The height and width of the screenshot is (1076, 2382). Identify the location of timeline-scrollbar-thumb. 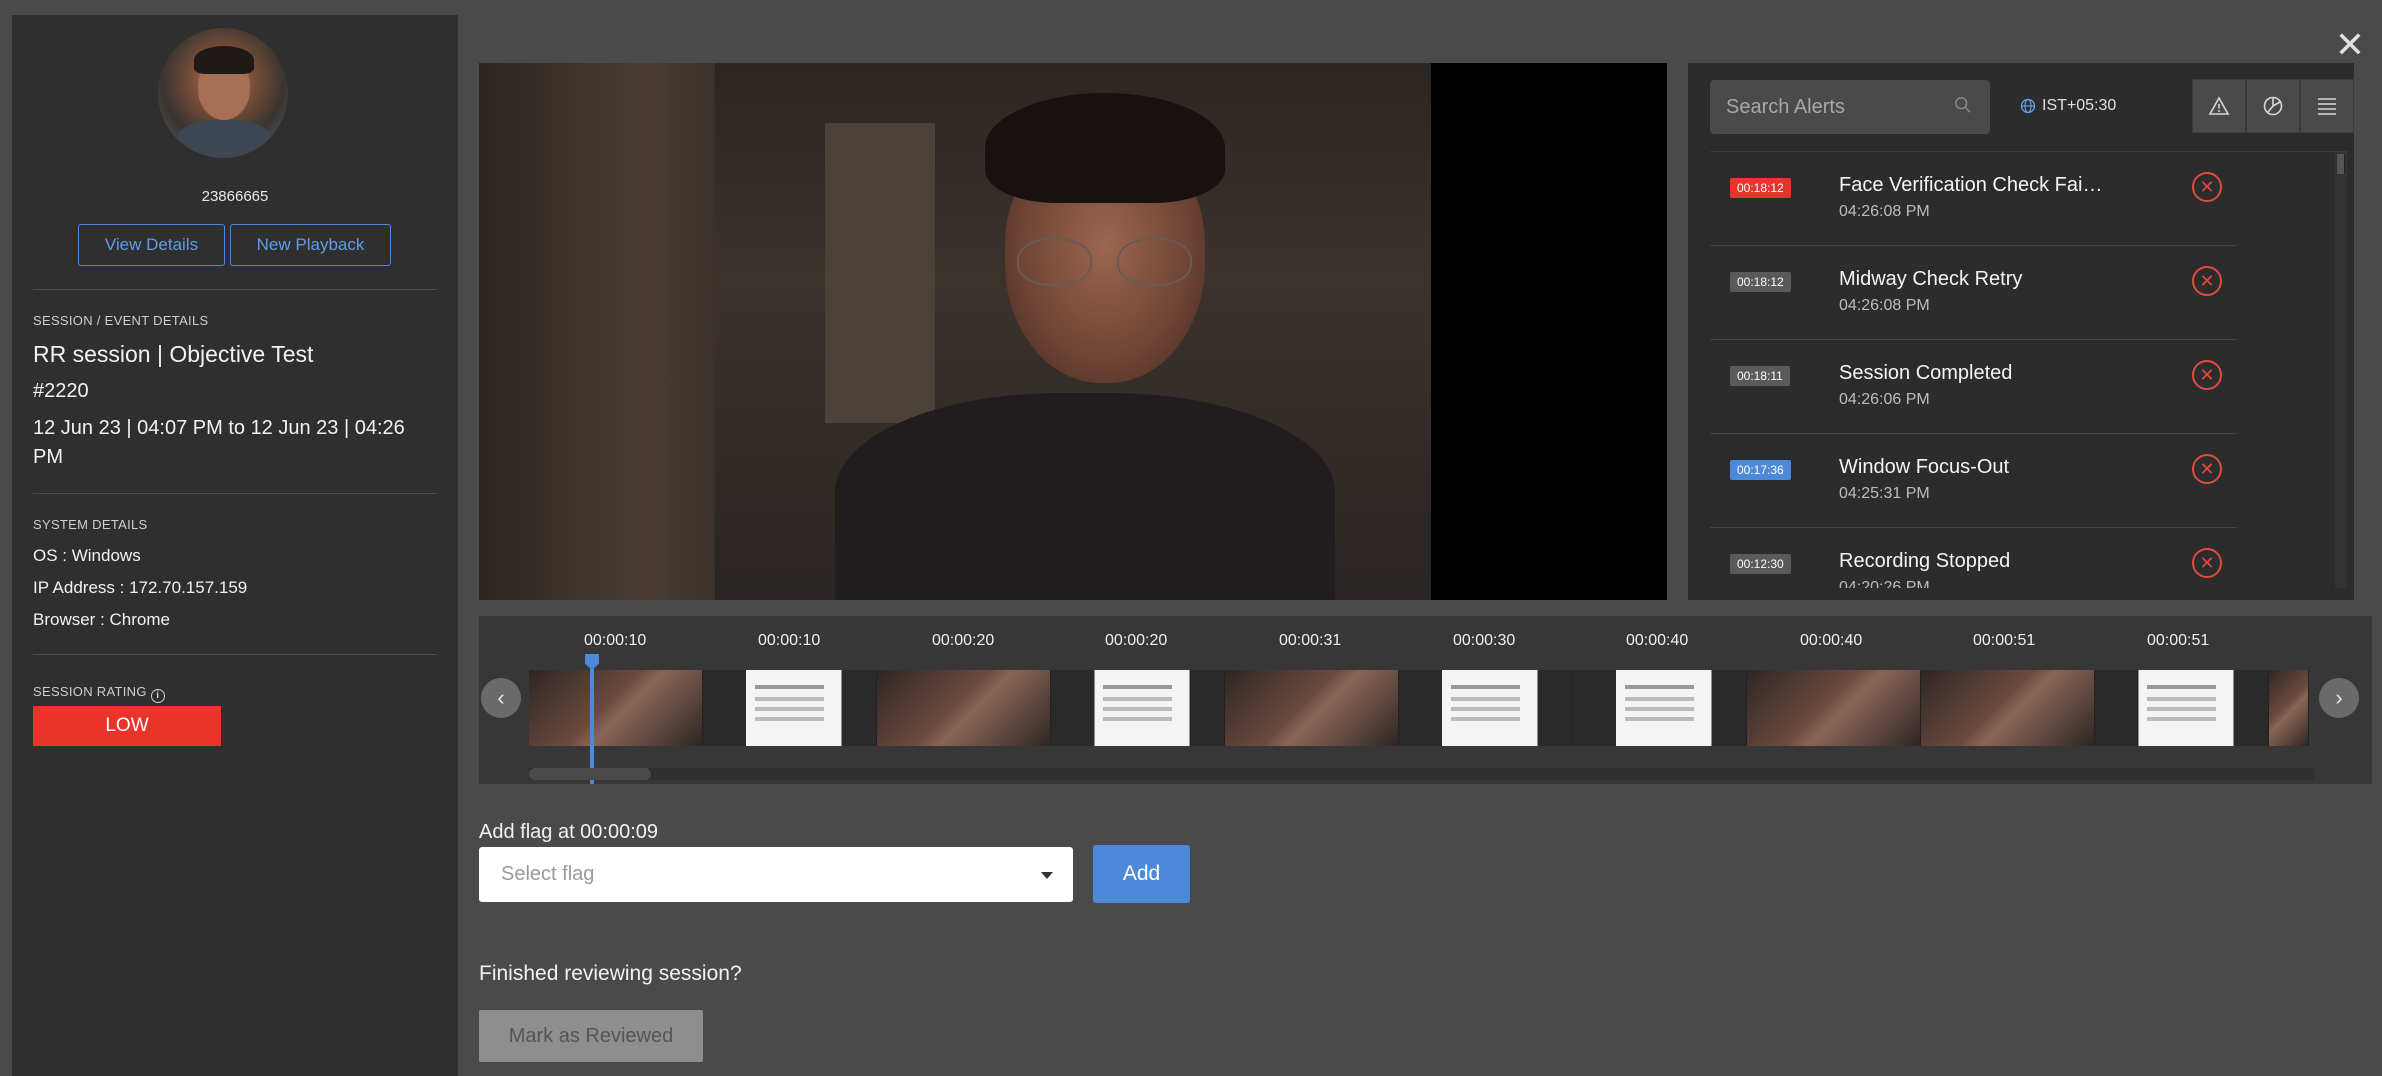
(590, 774).